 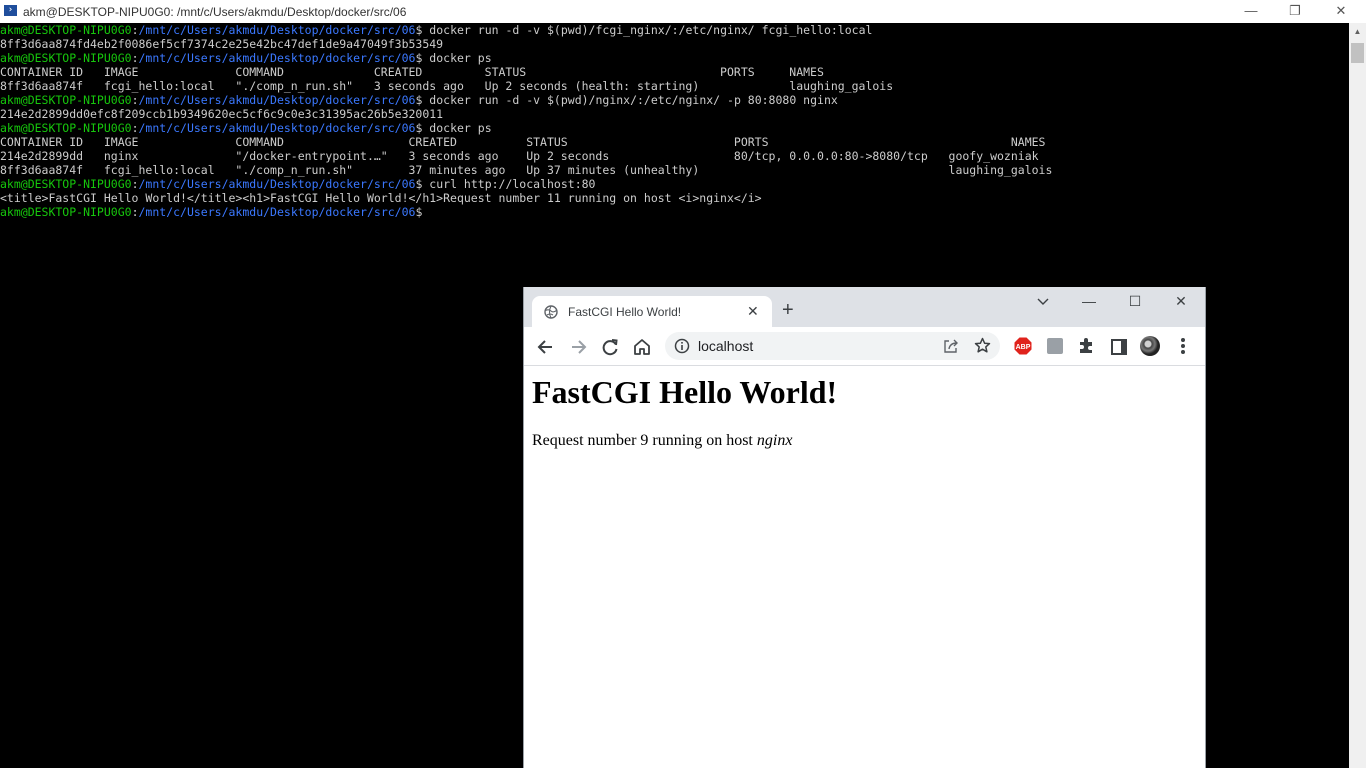 What do you see at coordinates (1119, 347) in the screenshot?
I see `side-panel-icon` at bounding box center [1119, 347].